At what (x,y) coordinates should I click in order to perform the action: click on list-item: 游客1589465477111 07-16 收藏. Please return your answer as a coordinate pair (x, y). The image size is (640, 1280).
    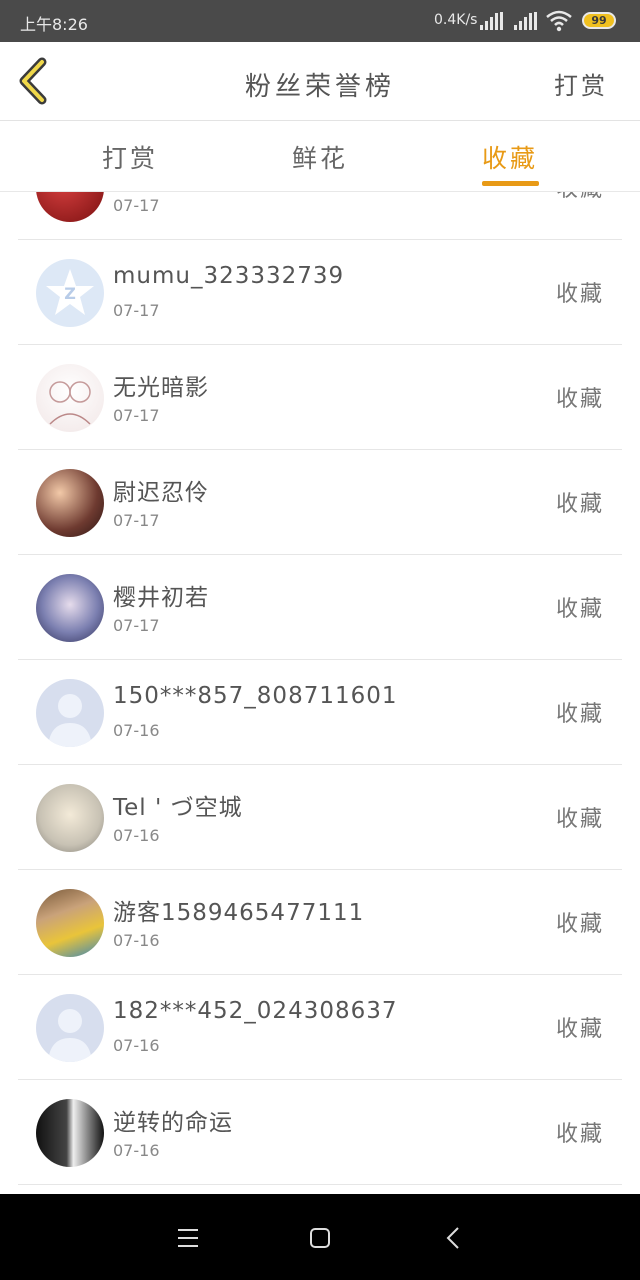
    Looking at the image, I should click on (320, 922).